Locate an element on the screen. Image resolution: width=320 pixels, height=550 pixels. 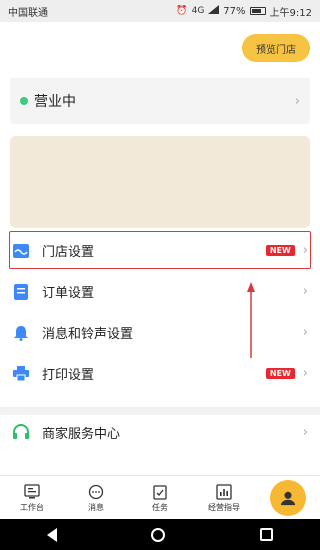
menu-item-service-center: 商家服务中心 › is located at coordinates (160, 428).